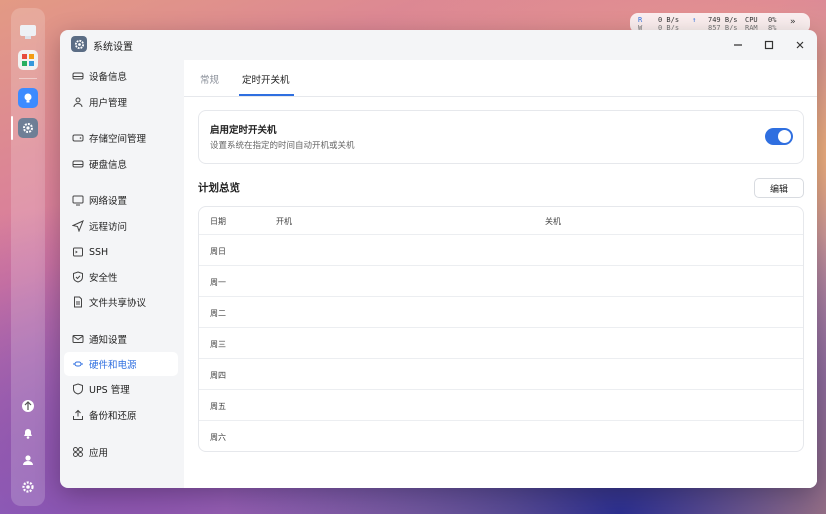 Image resolution: width=826 pixels, height=514 pixels. Describe the element at coordinates (28, 78) in the screenshot. I see `dock-divider` at that location.